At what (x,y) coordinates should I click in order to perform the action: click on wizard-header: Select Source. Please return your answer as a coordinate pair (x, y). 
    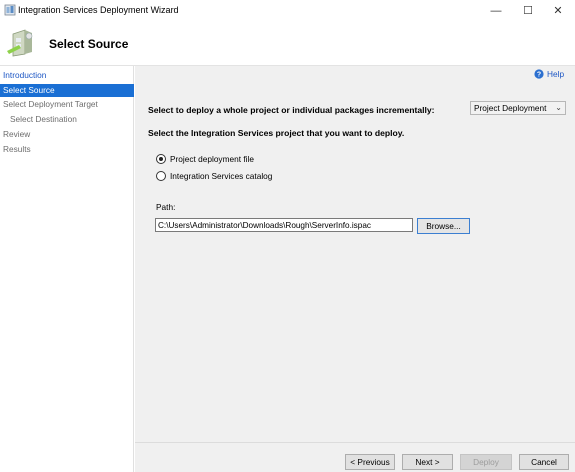
    Looking at the image, I should click on (287, 43).